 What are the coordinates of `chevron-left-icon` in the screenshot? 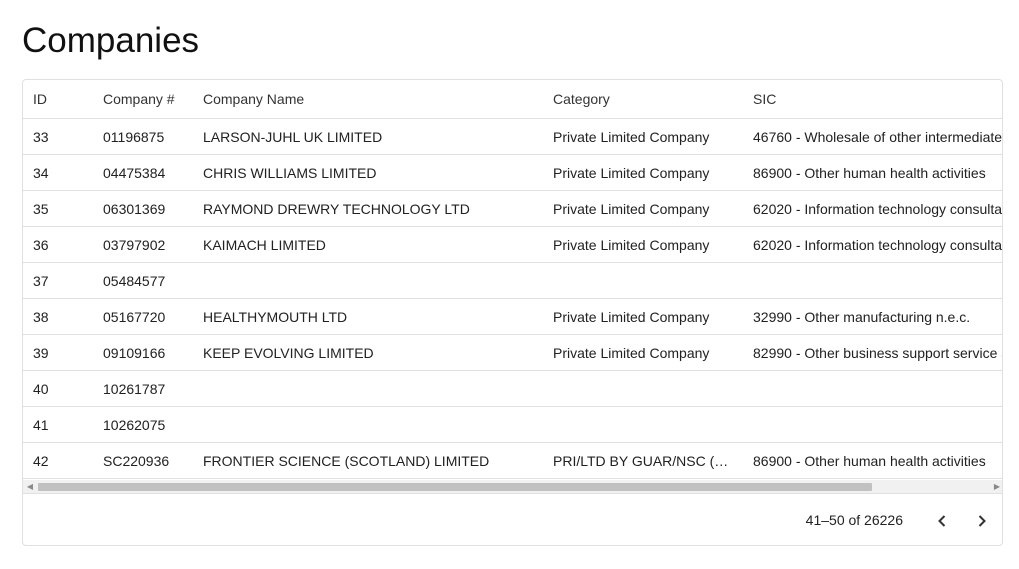 It's located at (942, 521).